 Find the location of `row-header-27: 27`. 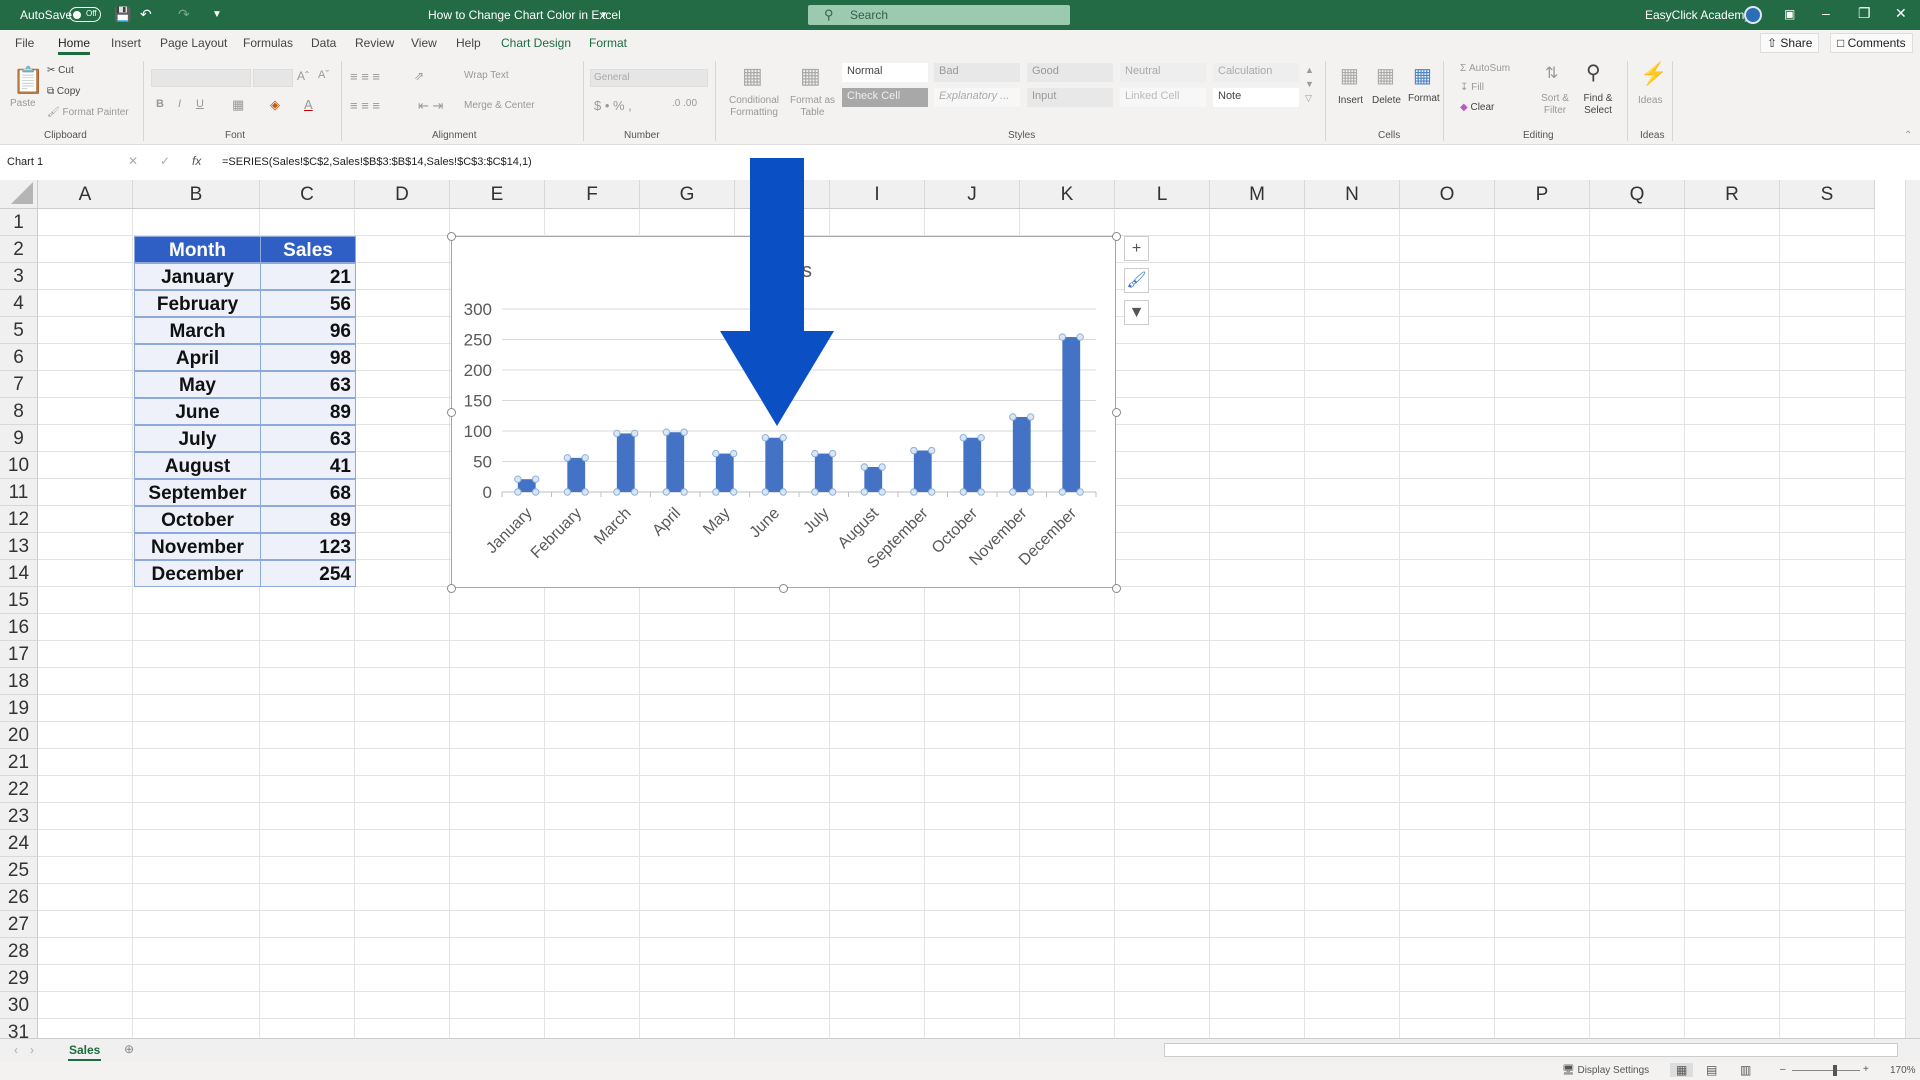

row-header-27: 27 is located at coordinates (19, 924).